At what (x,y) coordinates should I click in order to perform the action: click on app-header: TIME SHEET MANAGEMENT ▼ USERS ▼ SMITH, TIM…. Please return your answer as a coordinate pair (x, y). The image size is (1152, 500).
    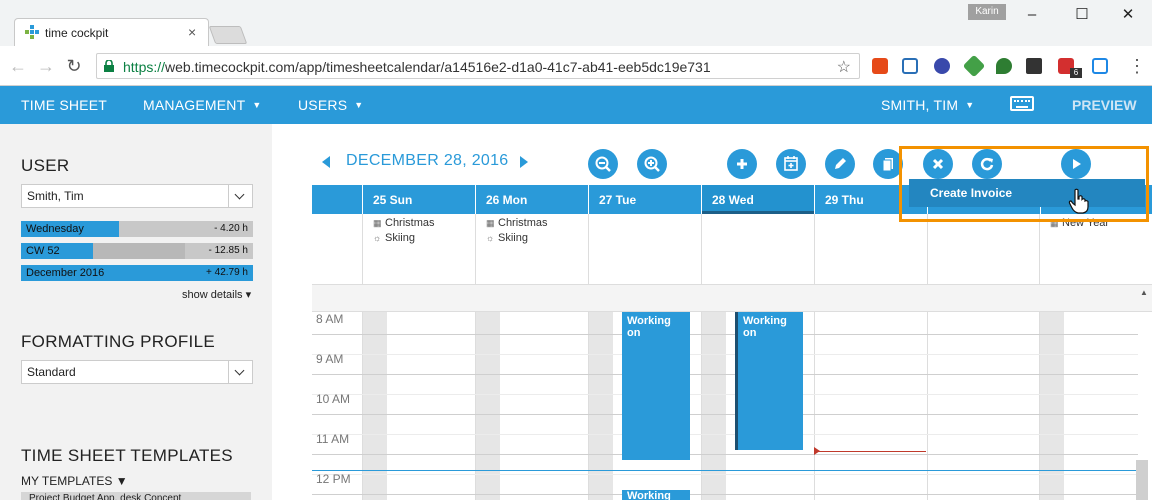
    Looking at the image, I should click on (576, 105).